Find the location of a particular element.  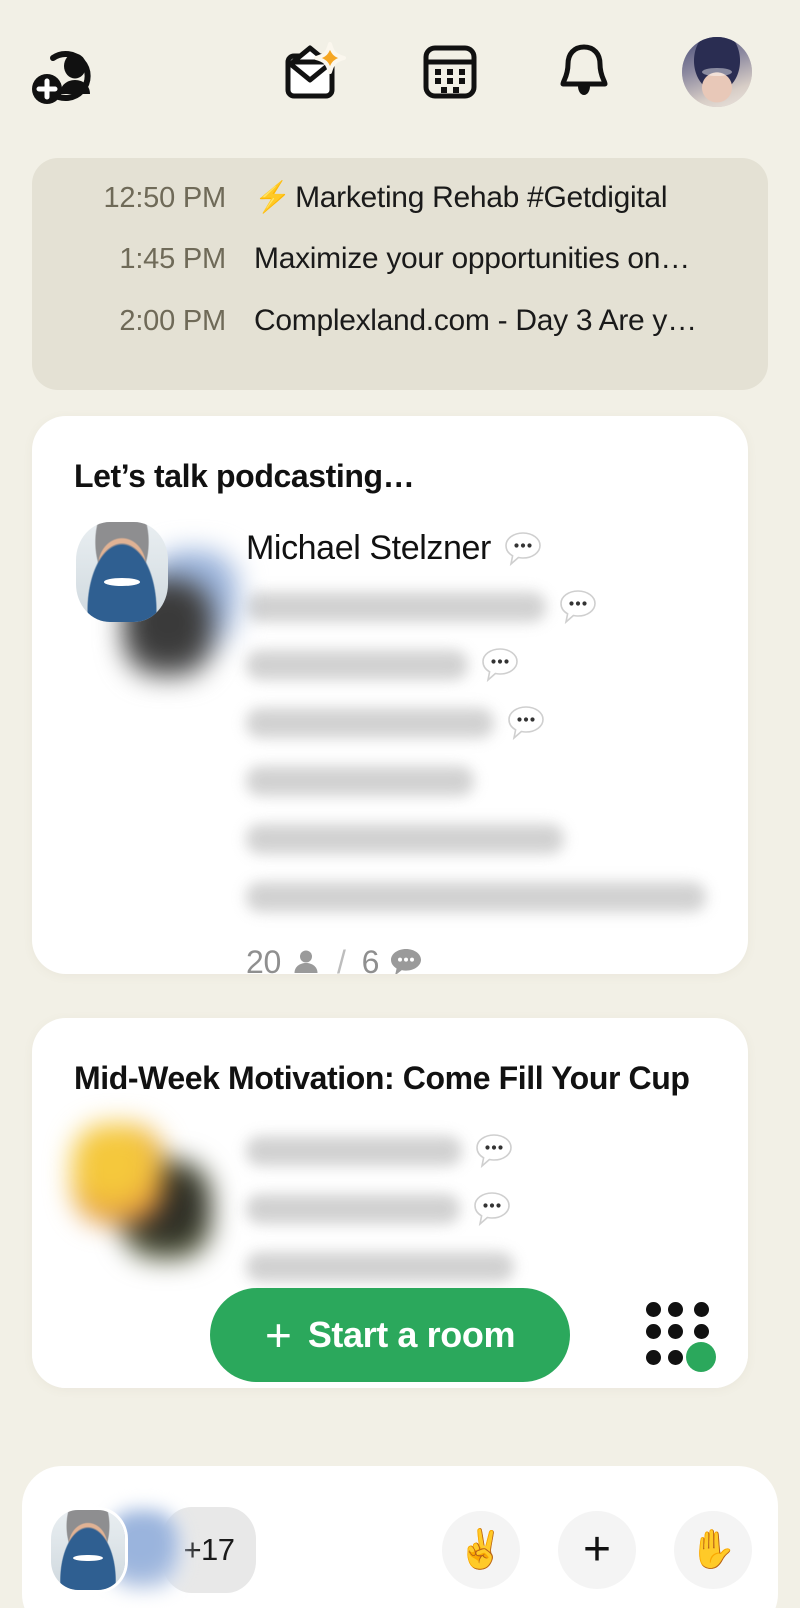

bell-icon is located at coordinates (584, 69).